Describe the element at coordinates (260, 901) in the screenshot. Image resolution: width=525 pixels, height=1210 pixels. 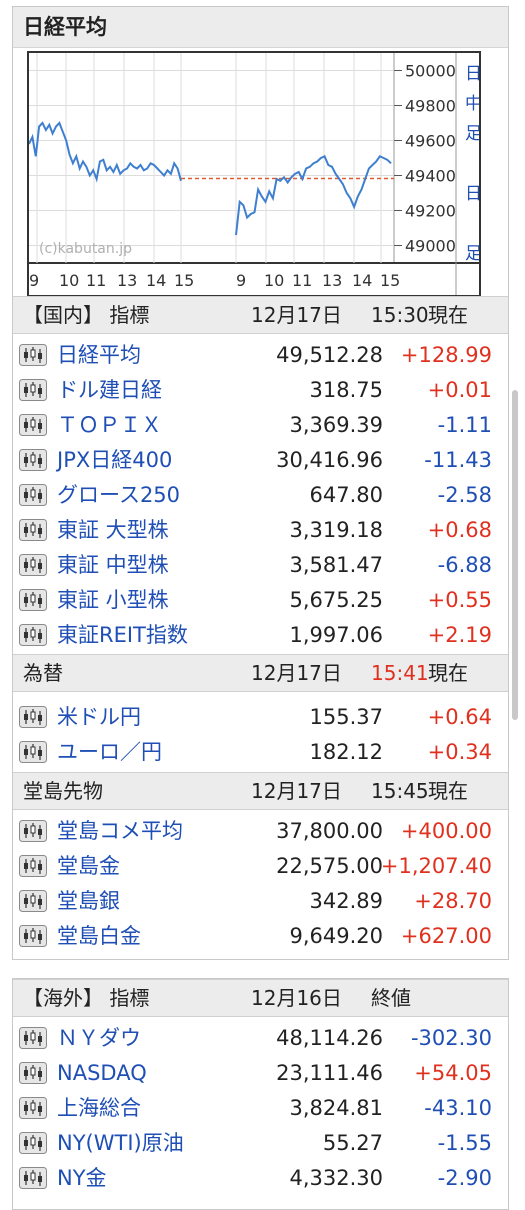
I see `quote-row: 堂島銀 342.89 +28.70` at that location.